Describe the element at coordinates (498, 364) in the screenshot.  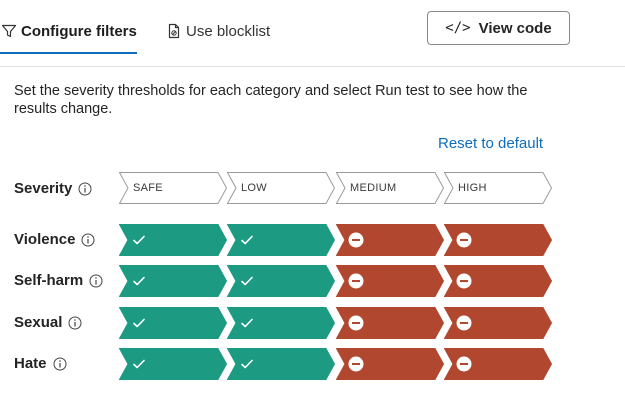
I see `threshold-cell-hate-high` at that location.